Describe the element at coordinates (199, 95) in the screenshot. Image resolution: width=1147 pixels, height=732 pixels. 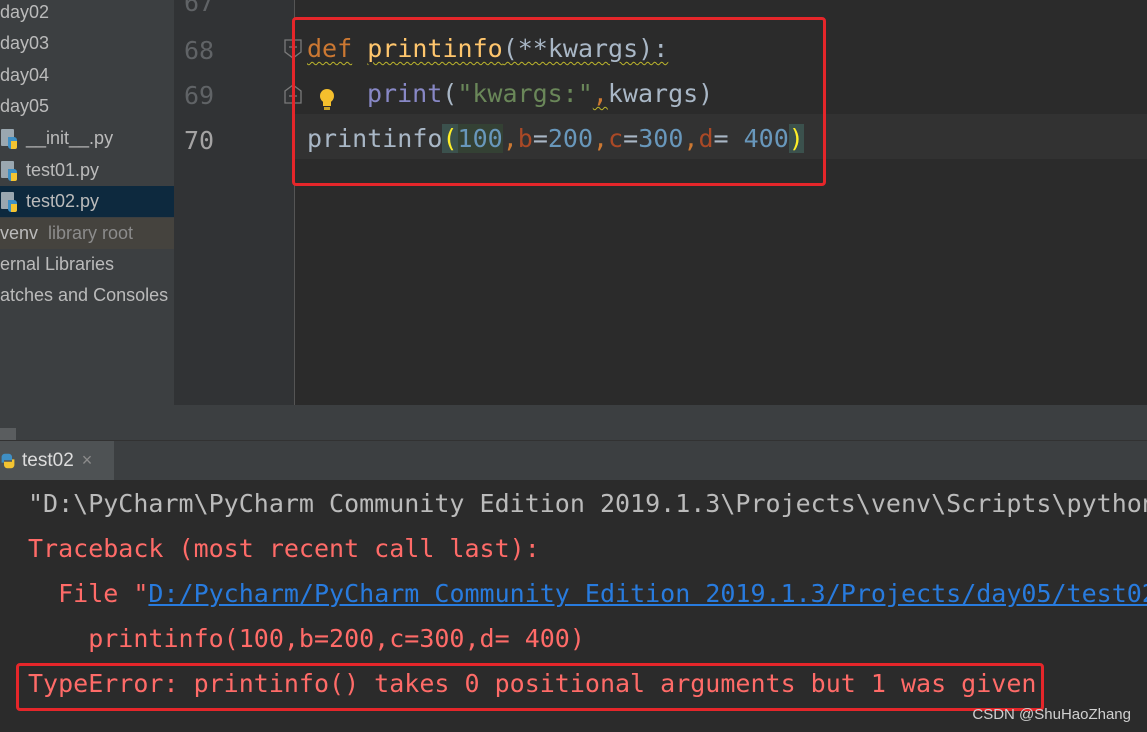
I see `line-number: 69` at that location.